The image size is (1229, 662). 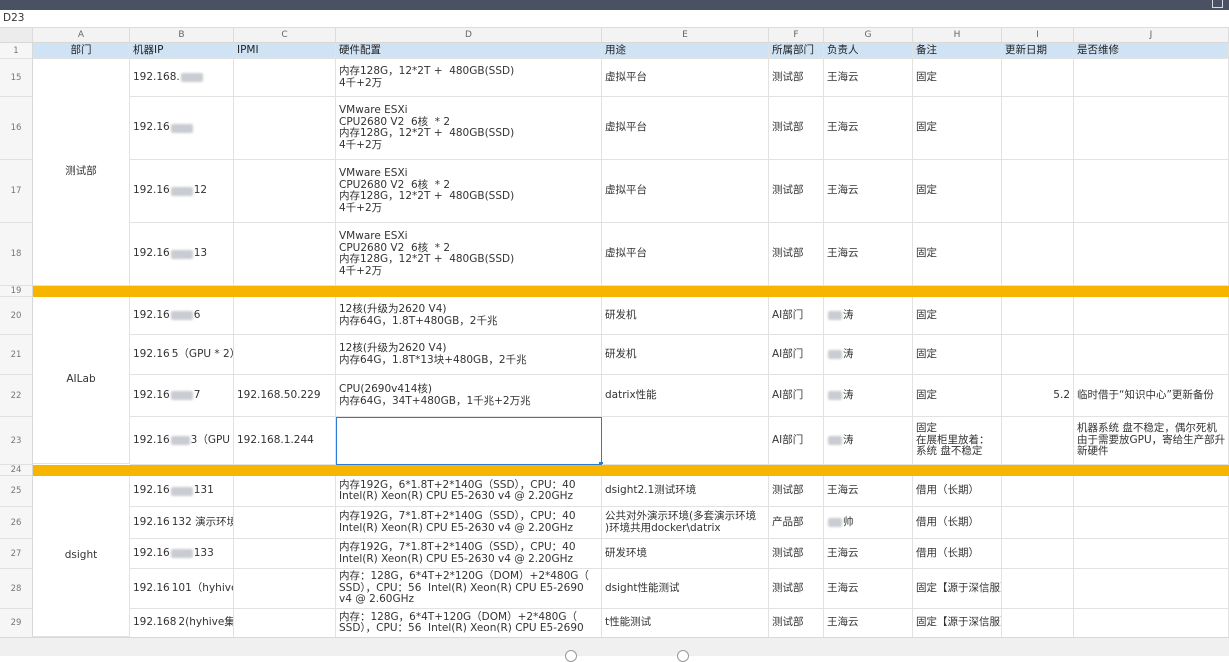 I want to click on row-number: 24, so click(x=16, y=470).